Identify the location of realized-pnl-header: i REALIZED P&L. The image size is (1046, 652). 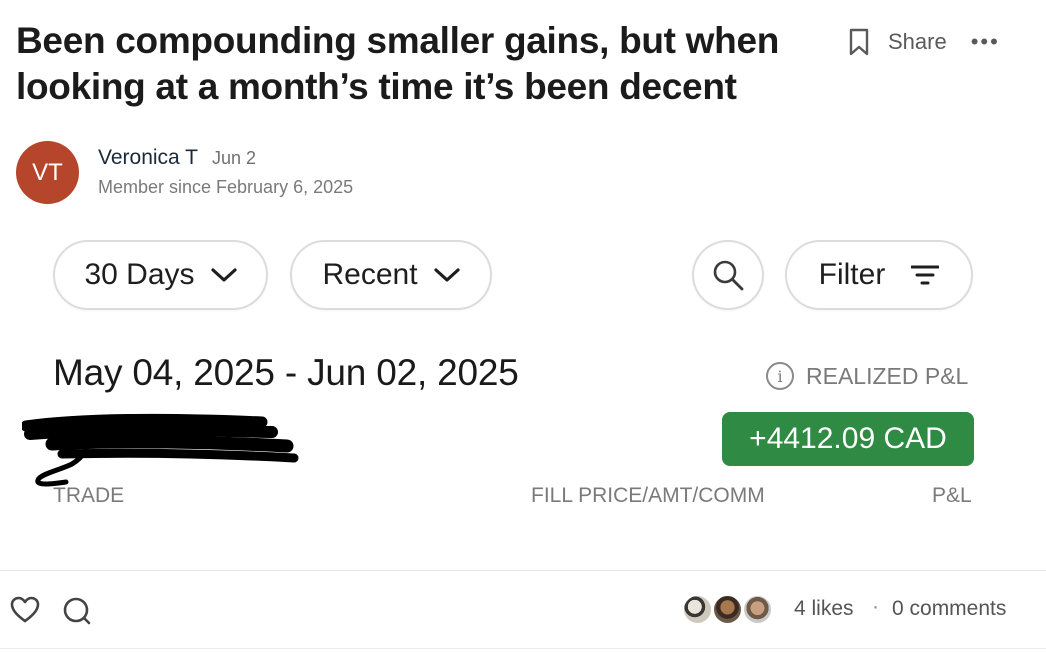
(867, 376).